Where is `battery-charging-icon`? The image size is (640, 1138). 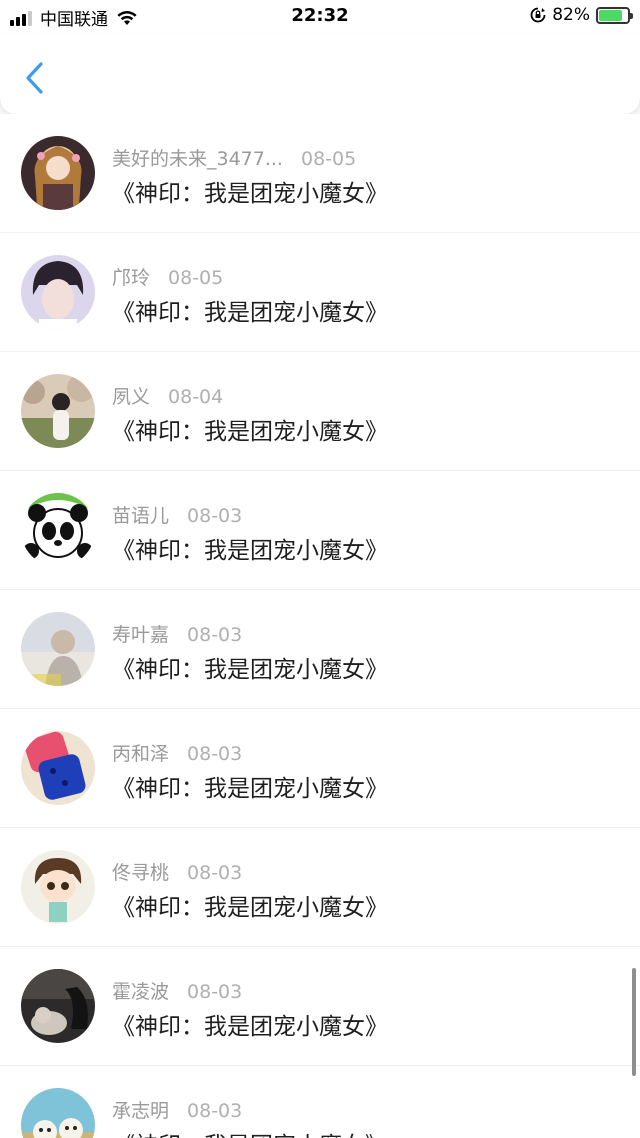
battery-charging-icon is located at coordinates (614, 15).